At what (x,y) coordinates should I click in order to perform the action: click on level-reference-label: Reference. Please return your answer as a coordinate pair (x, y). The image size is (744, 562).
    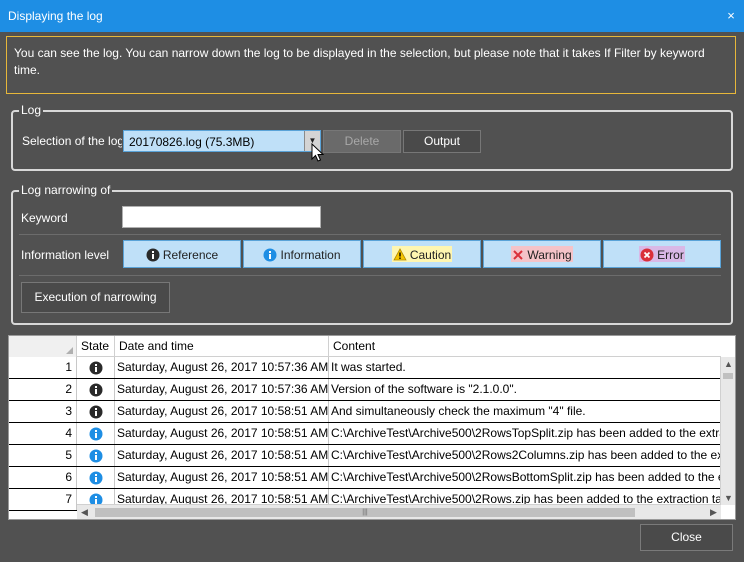
    Looking at the image, I should click on (190, 254).